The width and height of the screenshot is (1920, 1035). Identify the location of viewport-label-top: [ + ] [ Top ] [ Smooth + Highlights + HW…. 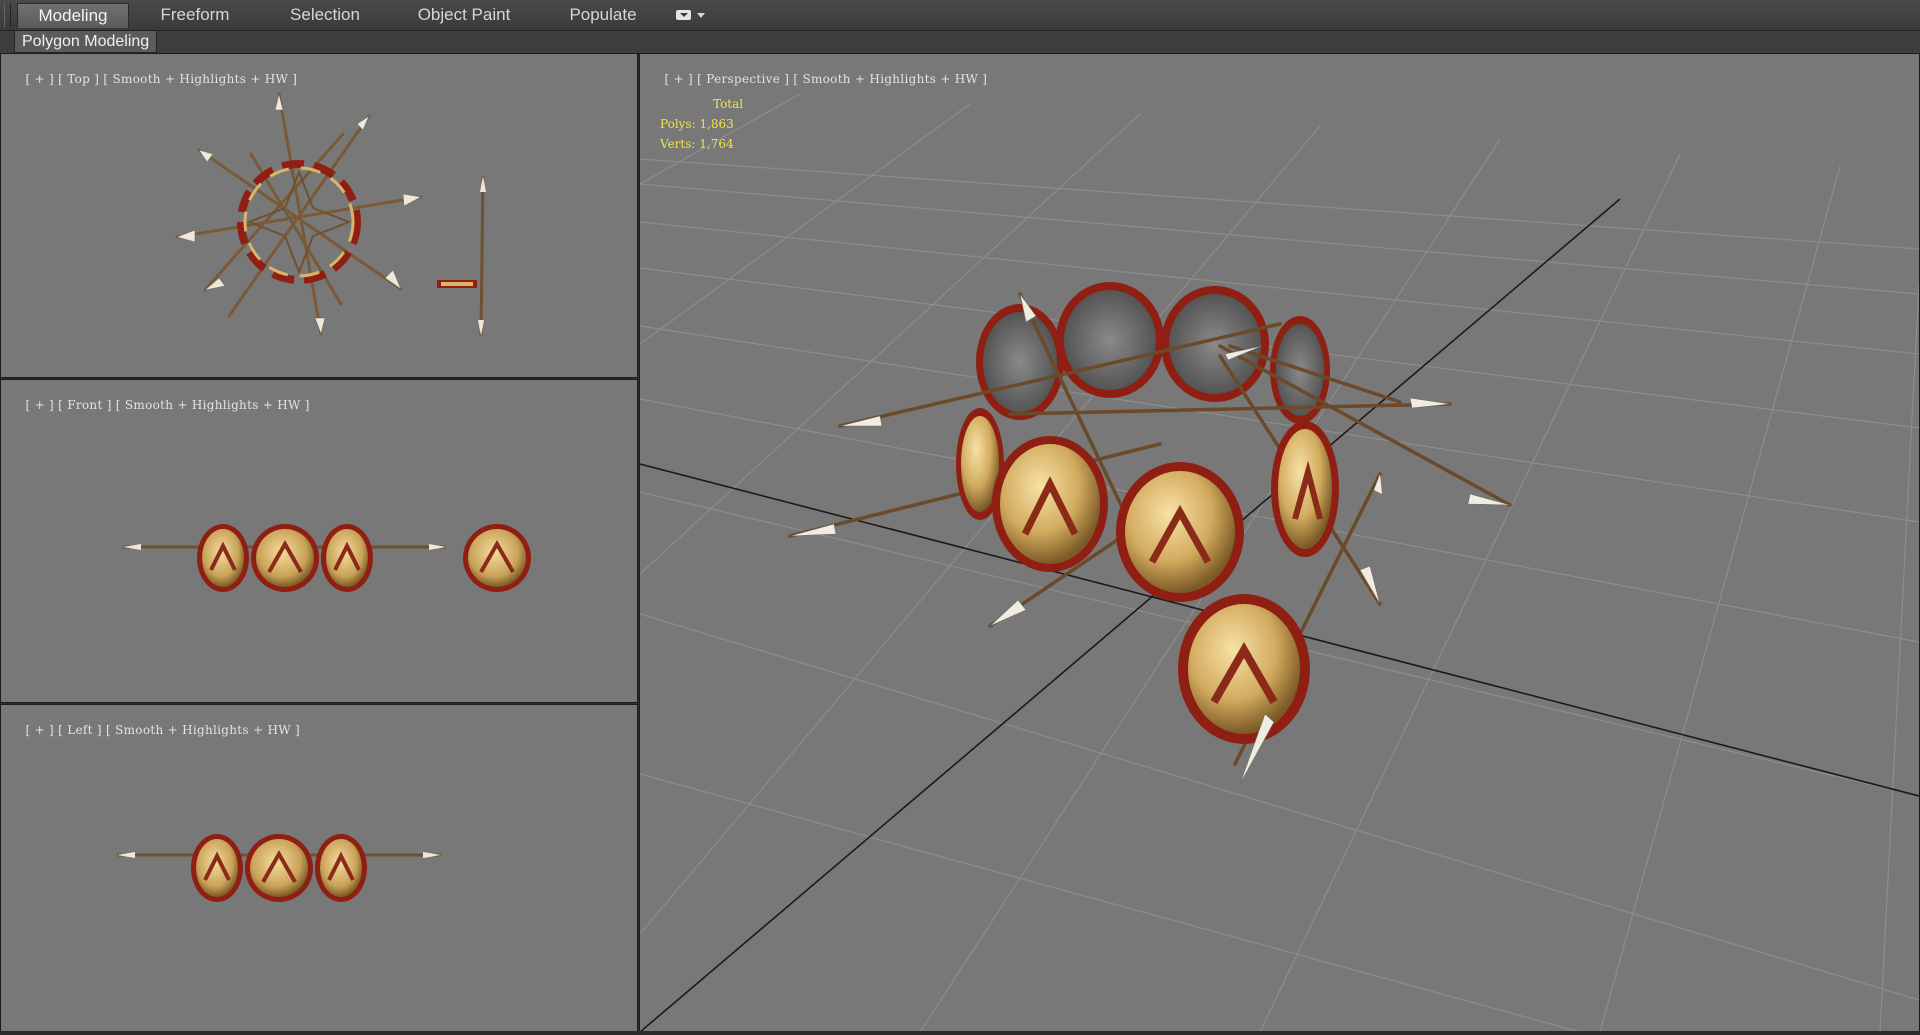
(153, 79).